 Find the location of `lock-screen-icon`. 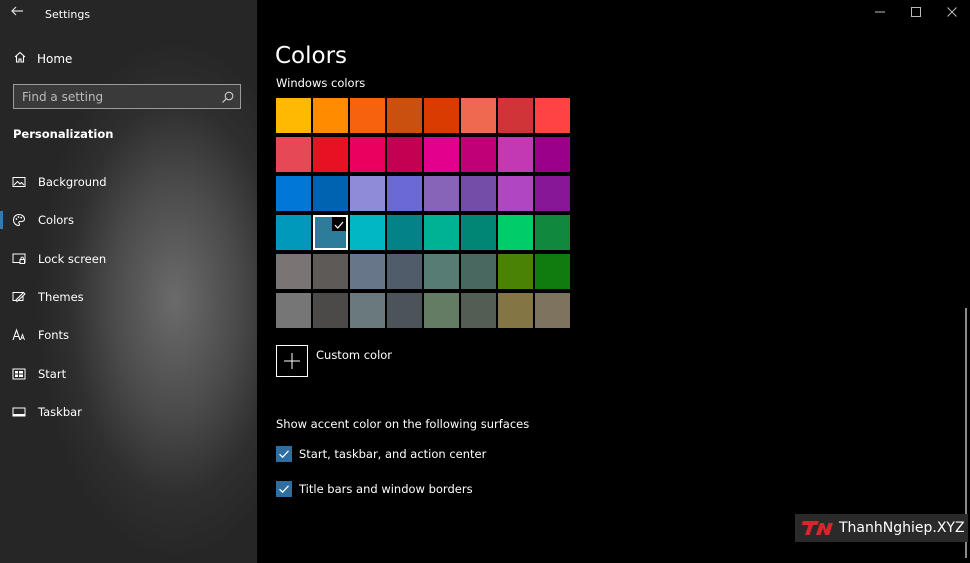

lock-screen-icon is located at coordinates (19, 259).